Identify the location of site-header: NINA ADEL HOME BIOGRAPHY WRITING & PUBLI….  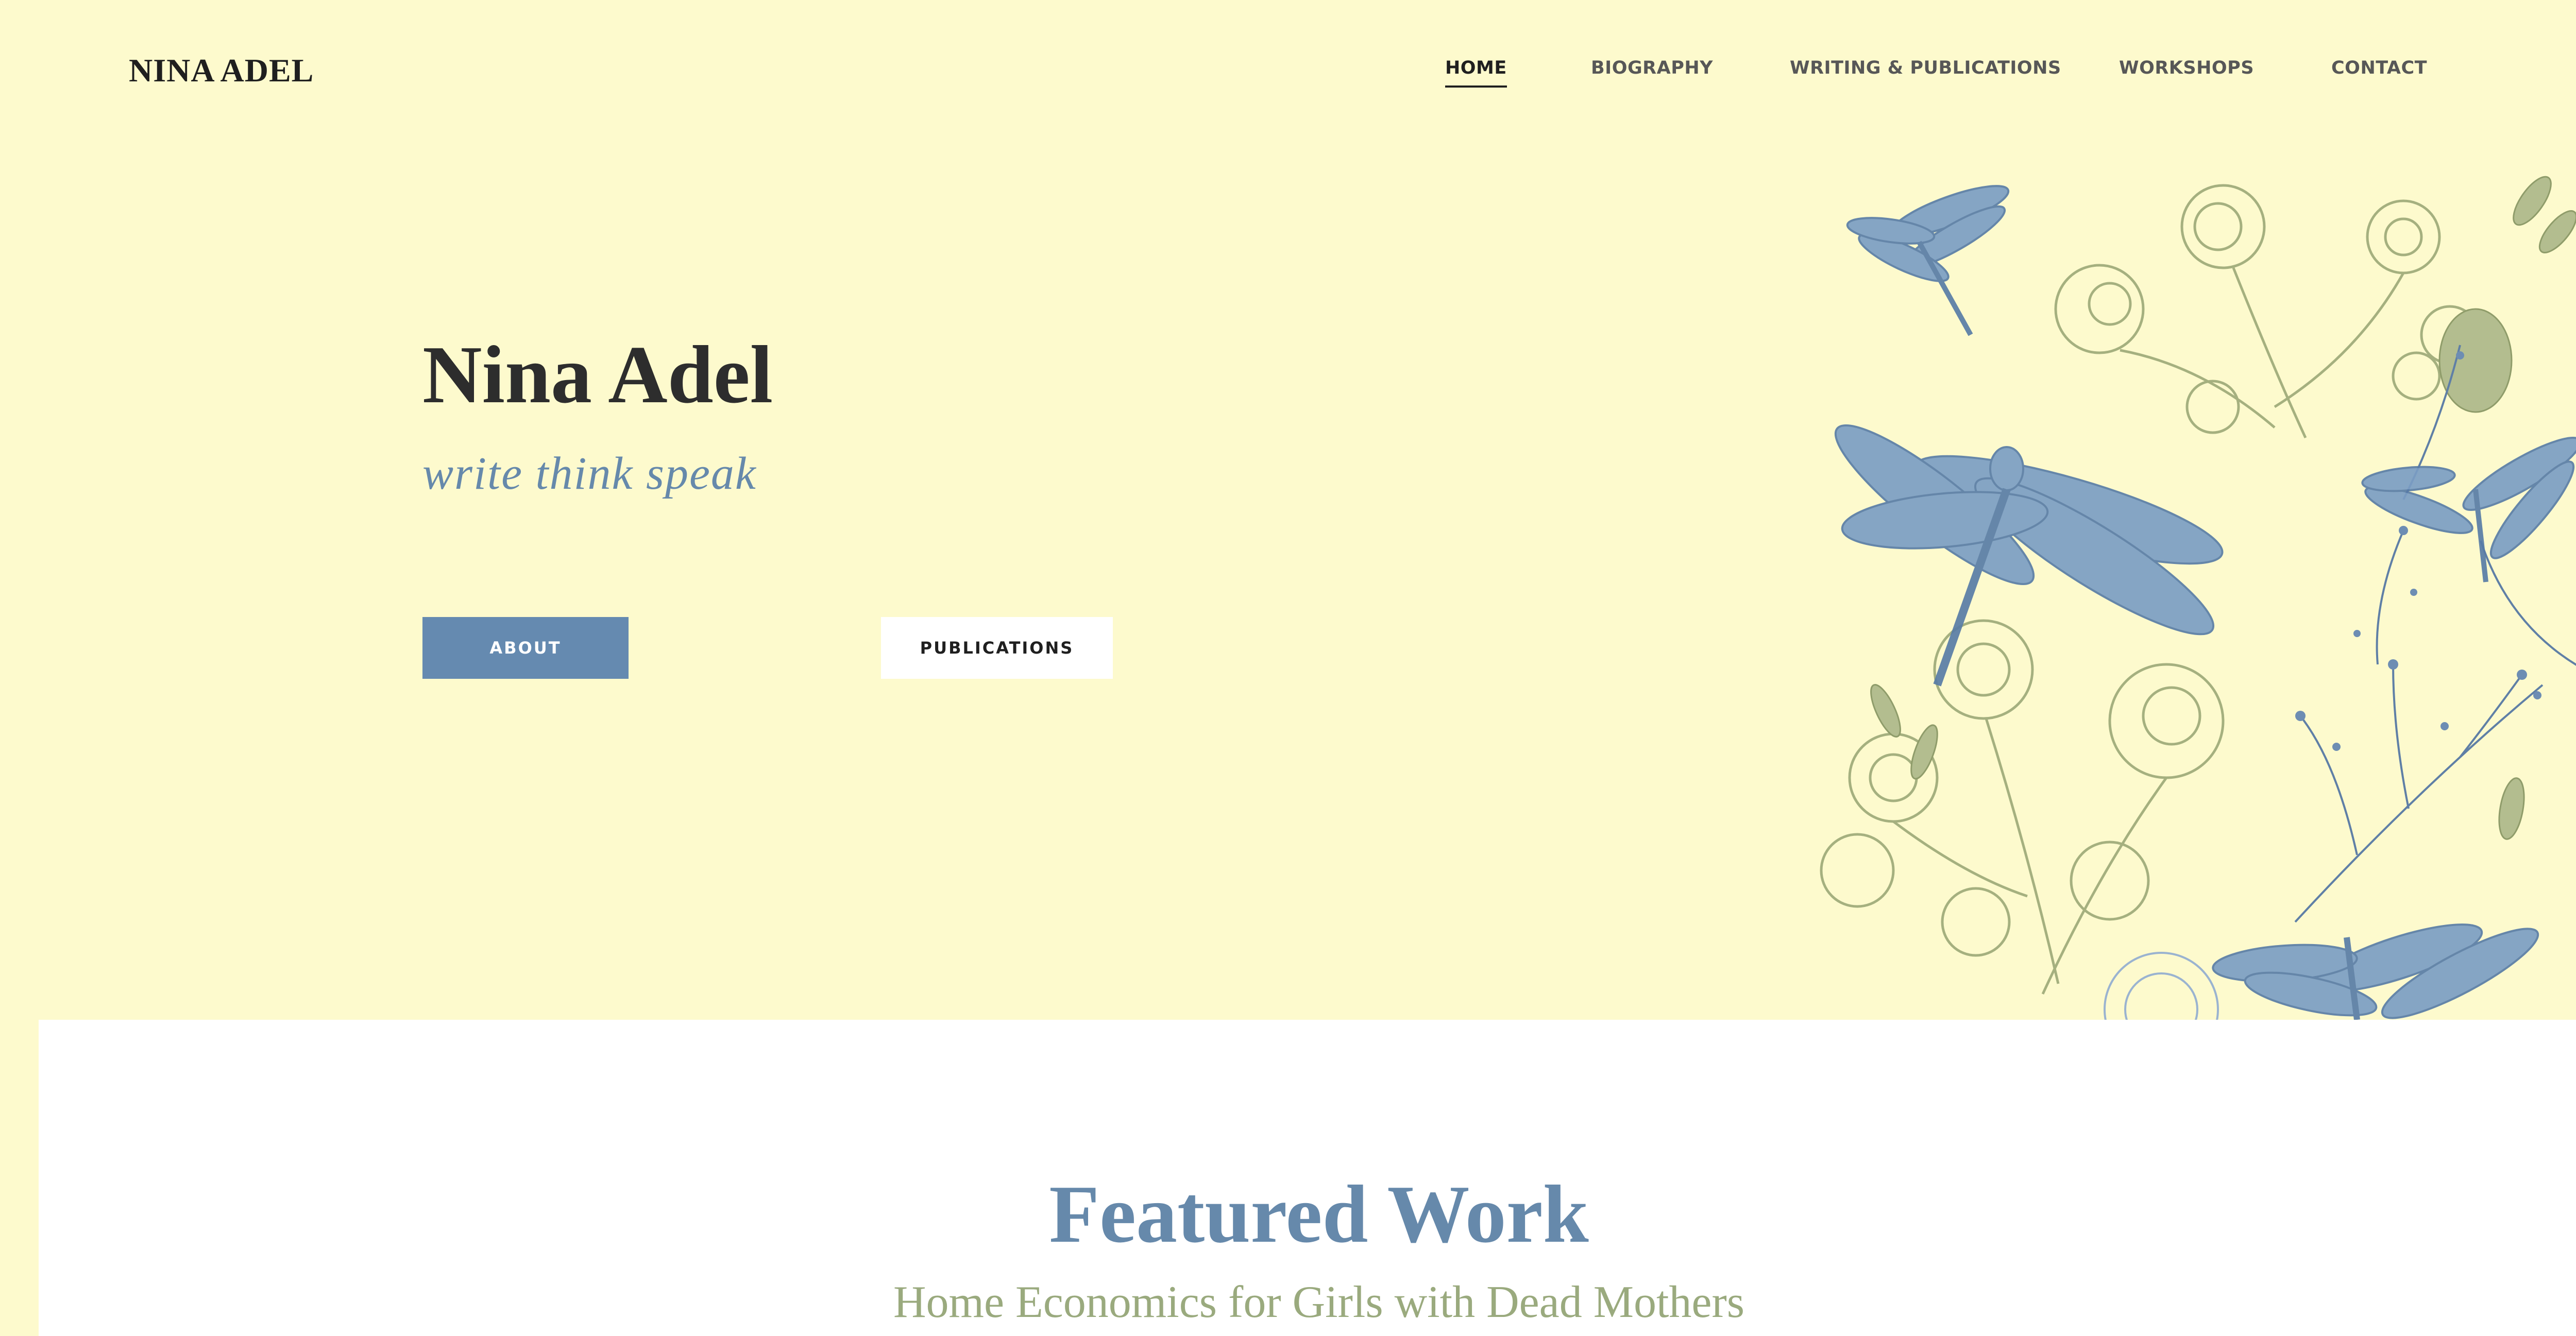
(1288, 69).